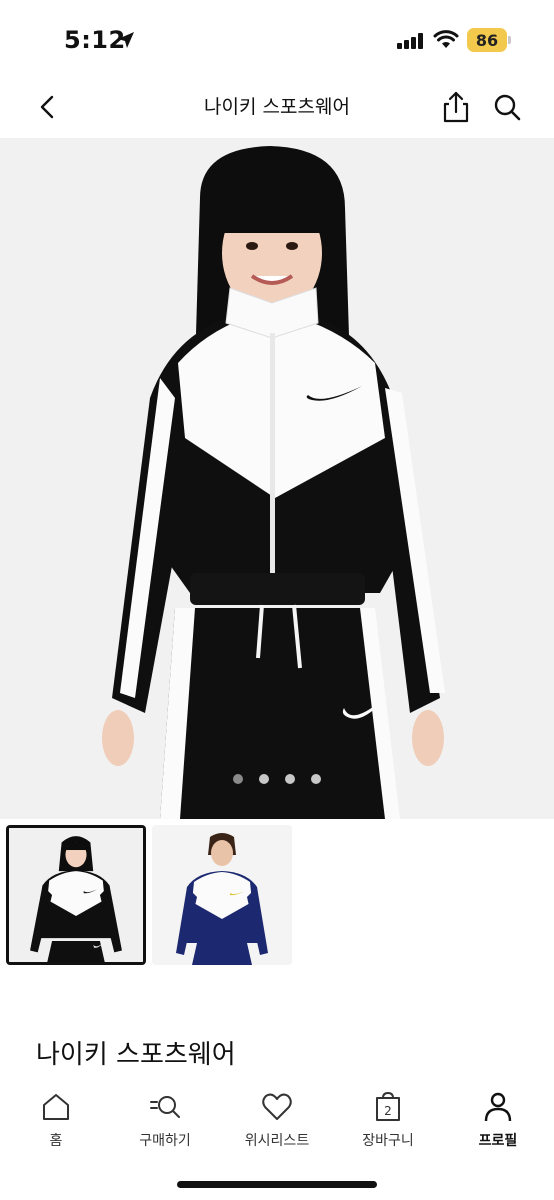  Describe the element at coordinates (277, 108) in the screenshot. I see `app-header: 나이키 스포츠웨어` at that location.